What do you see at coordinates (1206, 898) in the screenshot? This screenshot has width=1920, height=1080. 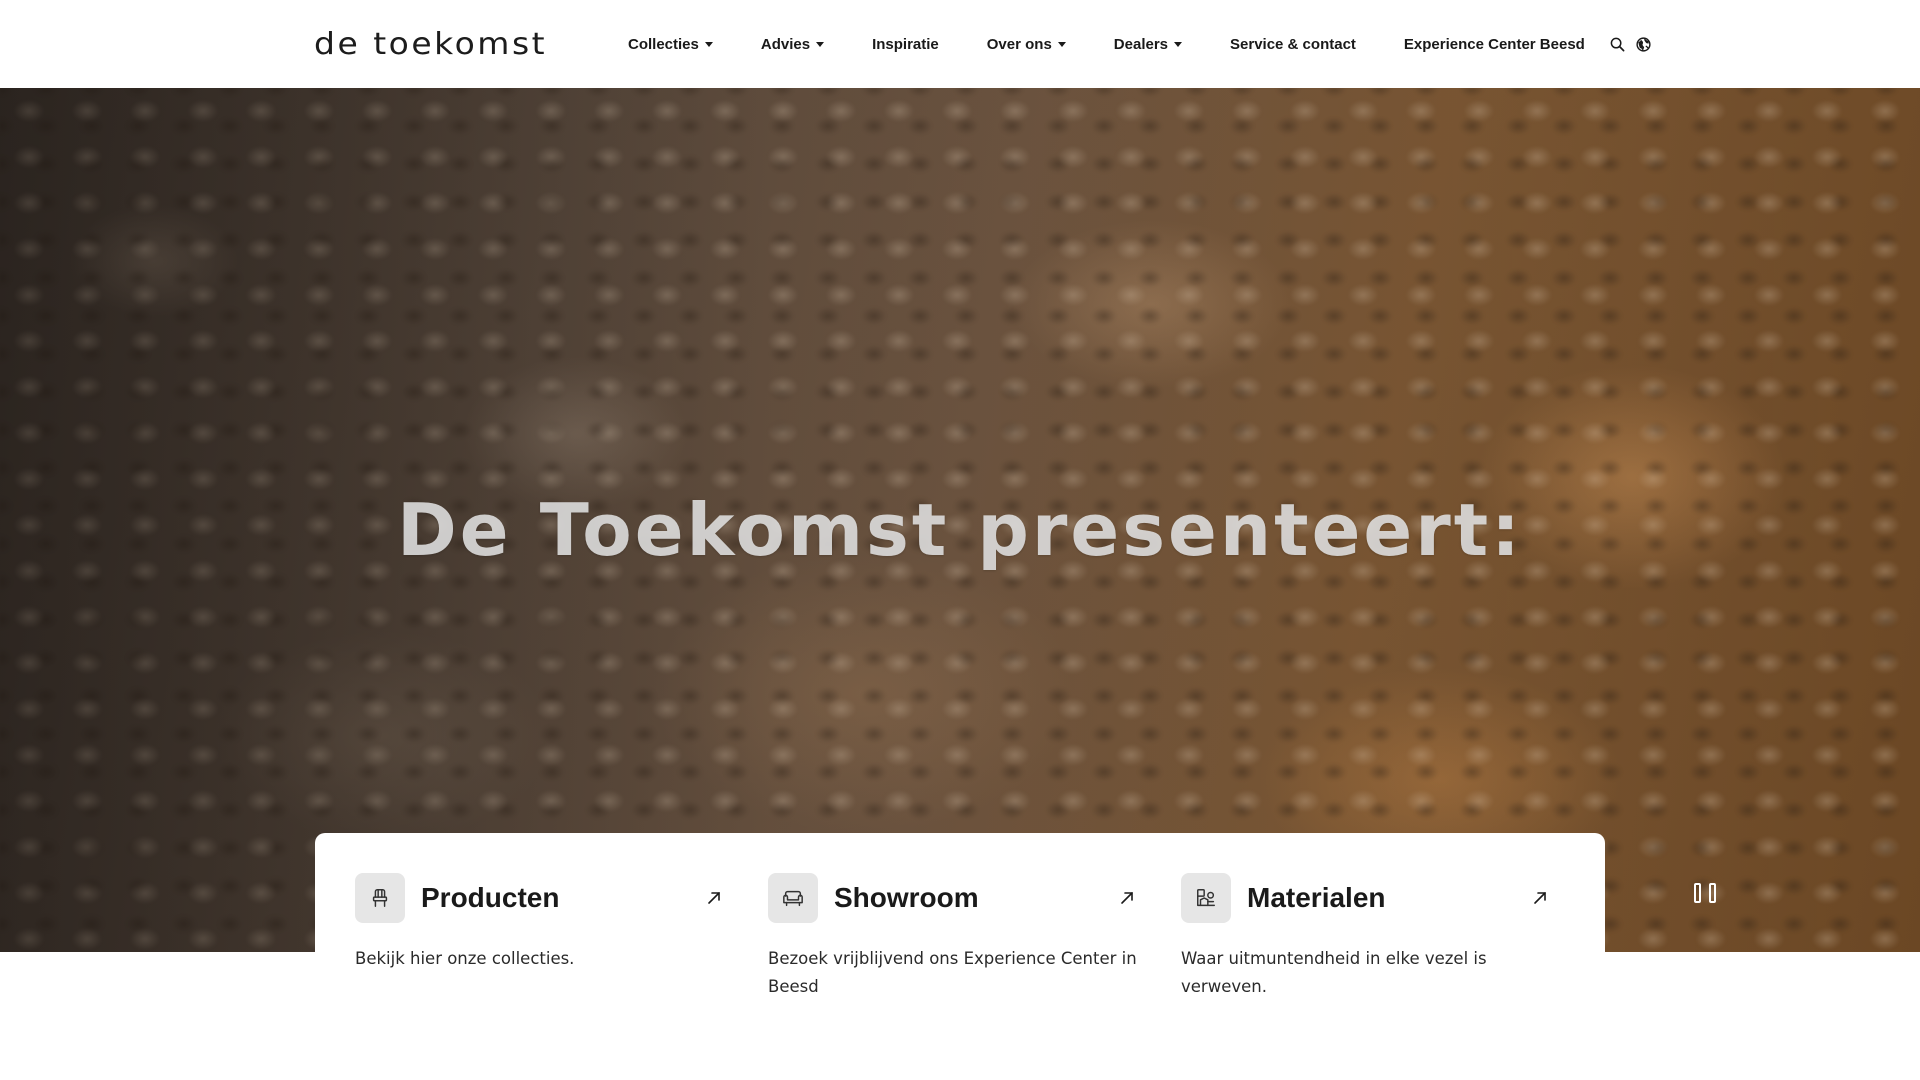 I see `materials-icon` at bounding box center [1206, 898].